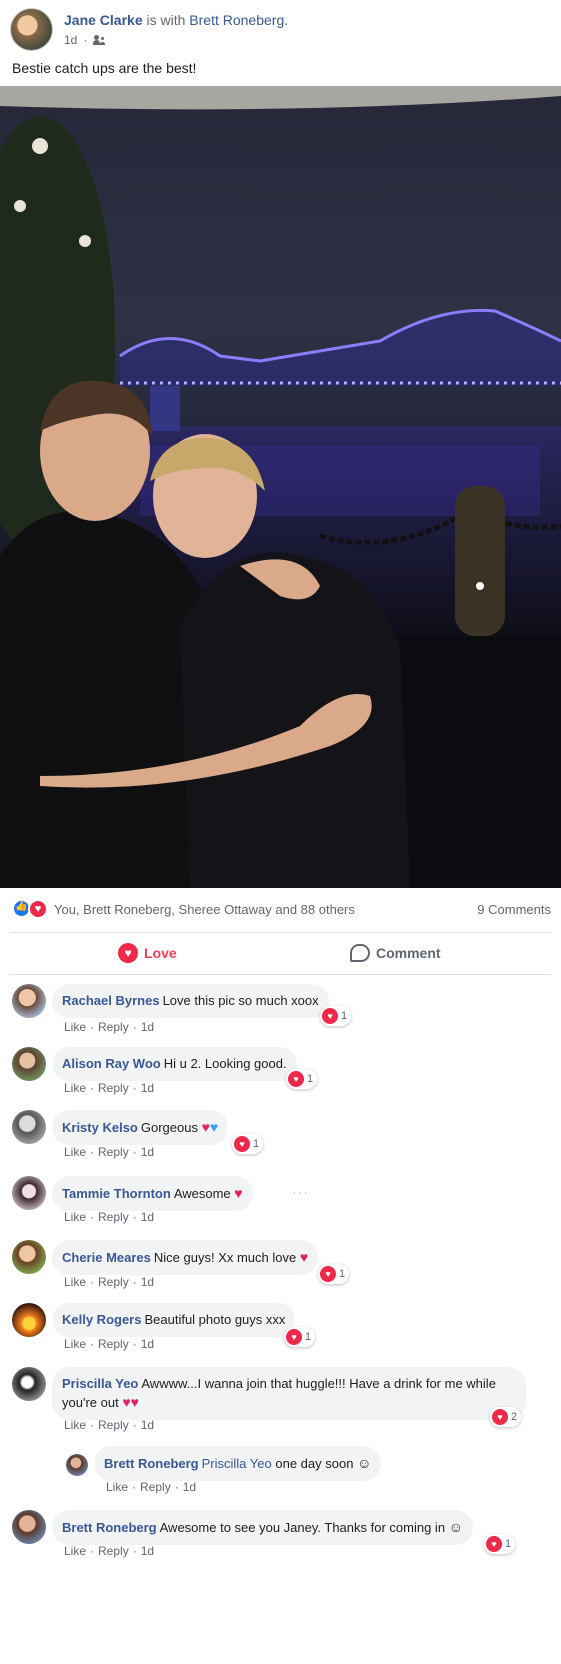 The image size is (561, 1664). What do you see at coordinates (506, 1417) in the screenshot?
I see `comment-reaction-badge: ♥ 2` at bounding box center [506, 1417].